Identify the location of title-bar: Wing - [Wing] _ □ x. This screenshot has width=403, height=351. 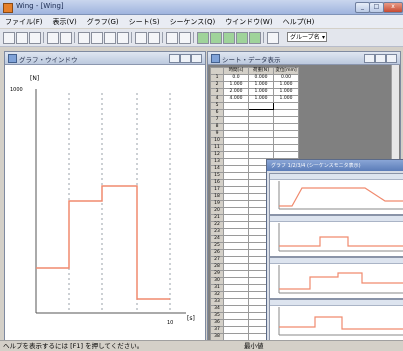
(201, 7).